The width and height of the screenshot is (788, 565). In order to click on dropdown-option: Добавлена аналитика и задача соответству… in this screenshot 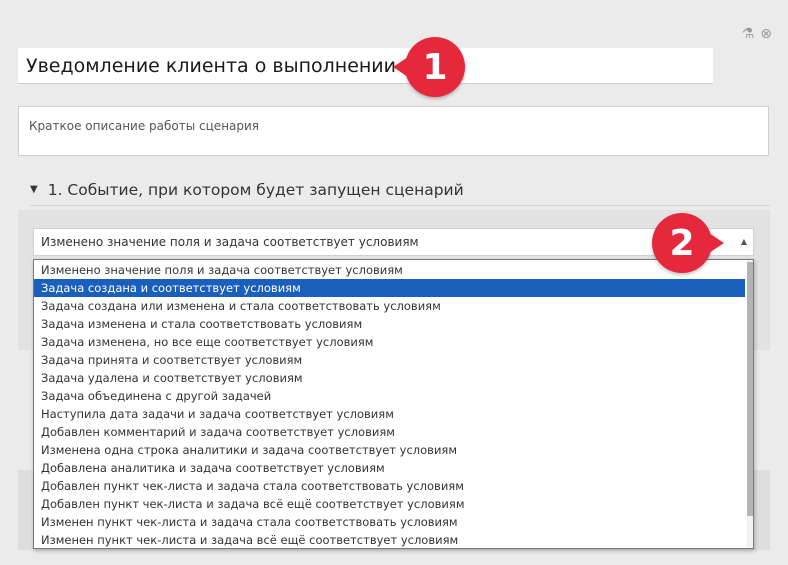, I will do `click(389, 468)`.